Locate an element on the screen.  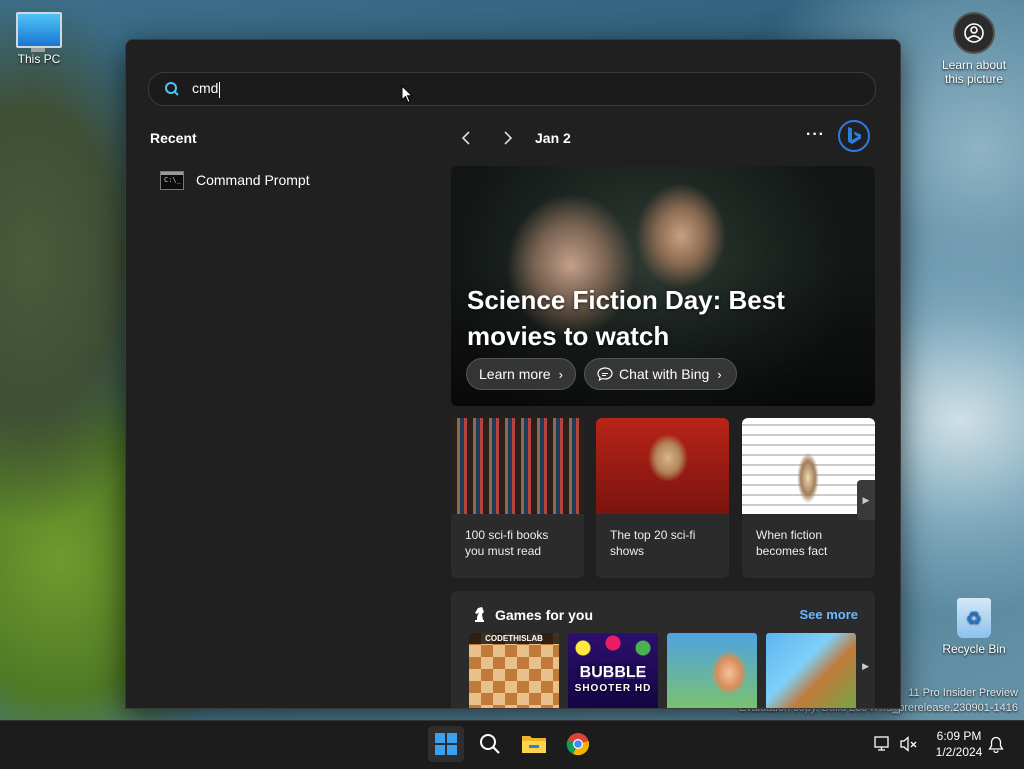
notification-bell-icon is located at coordinates (996, 744).